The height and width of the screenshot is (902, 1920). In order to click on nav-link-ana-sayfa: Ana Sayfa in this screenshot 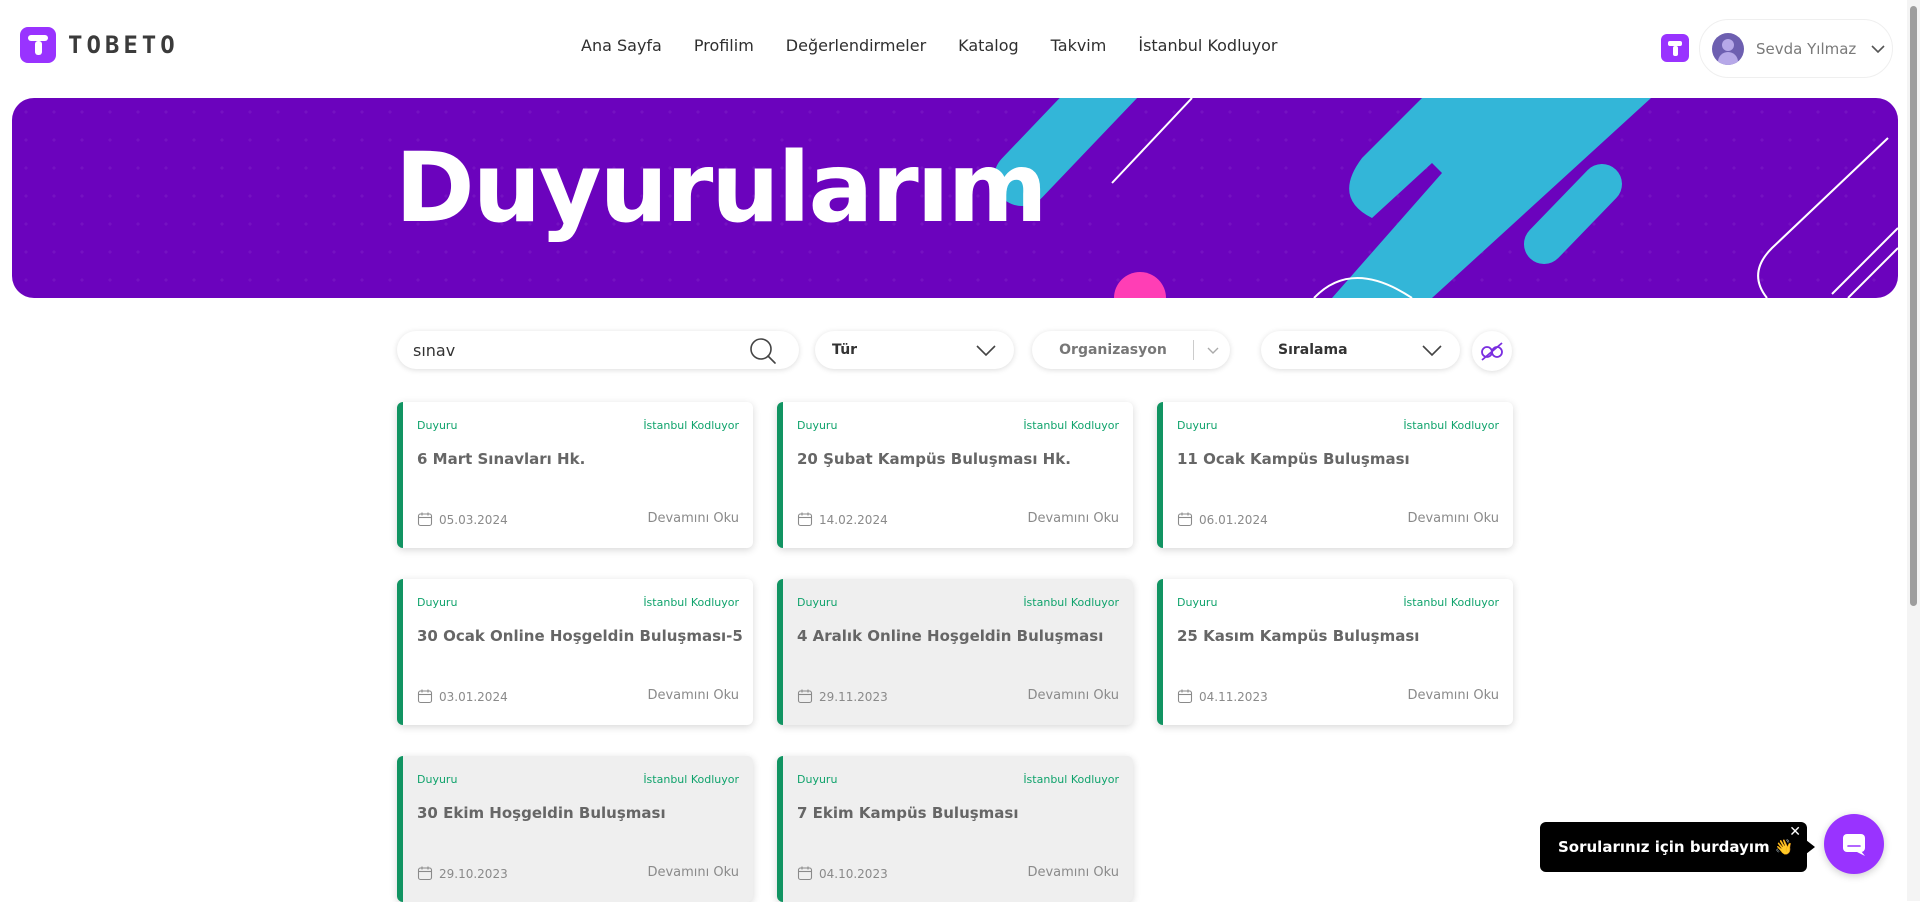, I will do `click(621, 45)`.